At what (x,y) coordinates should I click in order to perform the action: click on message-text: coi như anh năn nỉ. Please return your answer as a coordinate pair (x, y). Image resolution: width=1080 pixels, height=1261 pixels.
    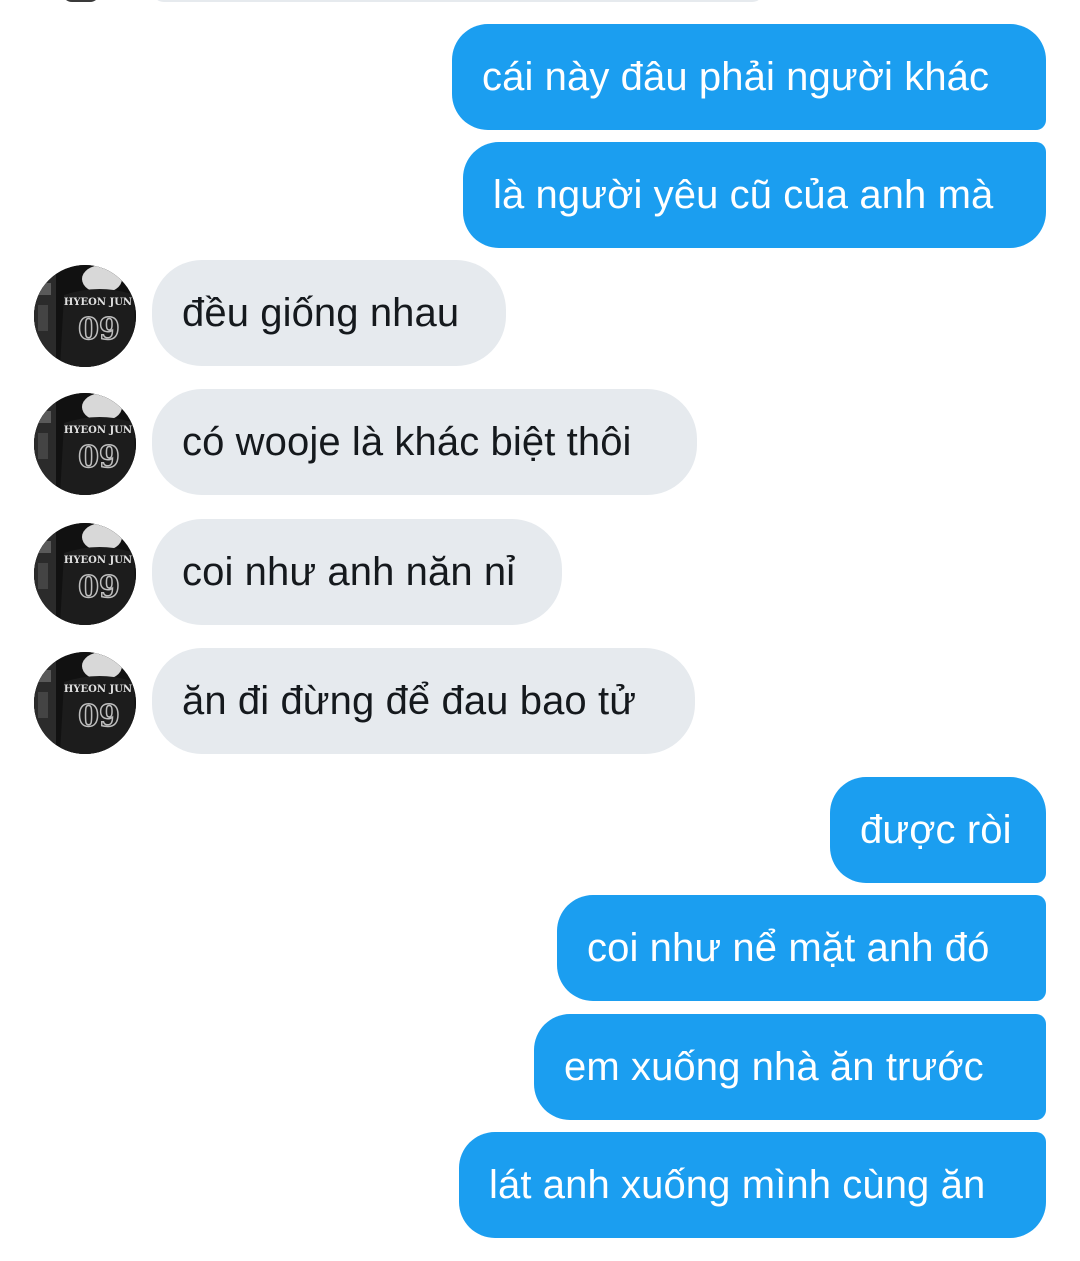
    Looking at the image, I should click on (349, 571).